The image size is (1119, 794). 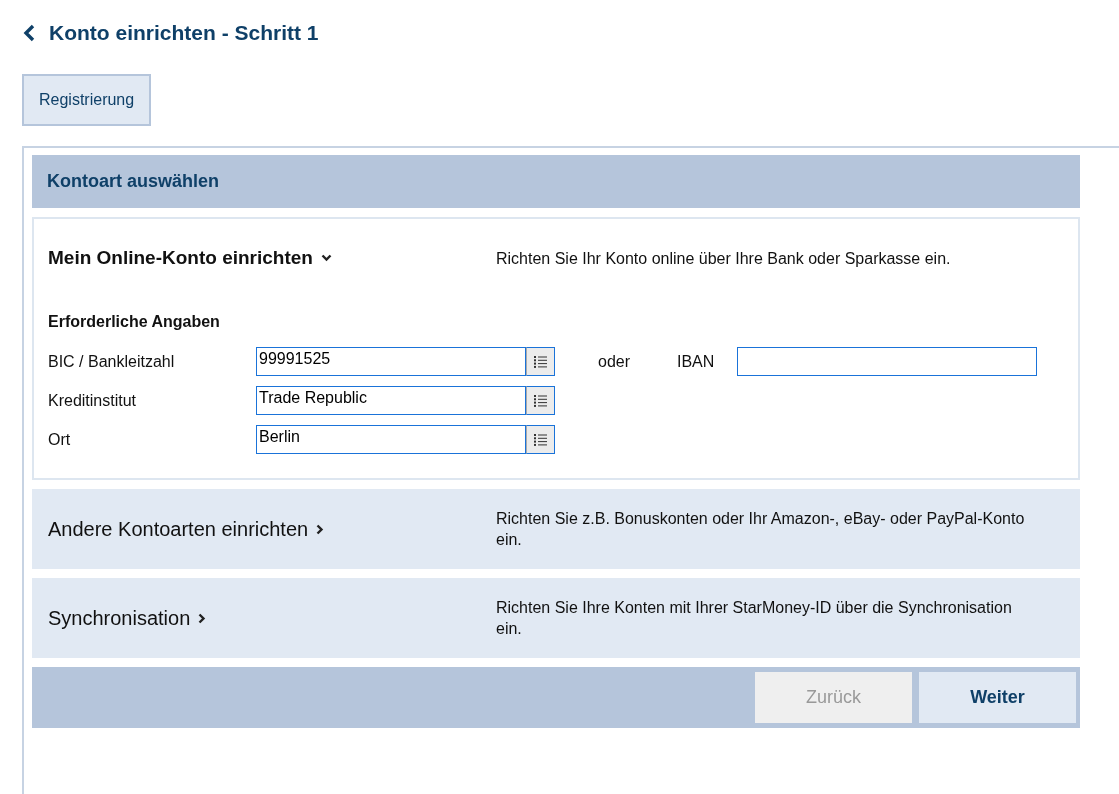 I want to click on section-toggle: Andere Kontoarten einrichten, so click(x=186, y=529).